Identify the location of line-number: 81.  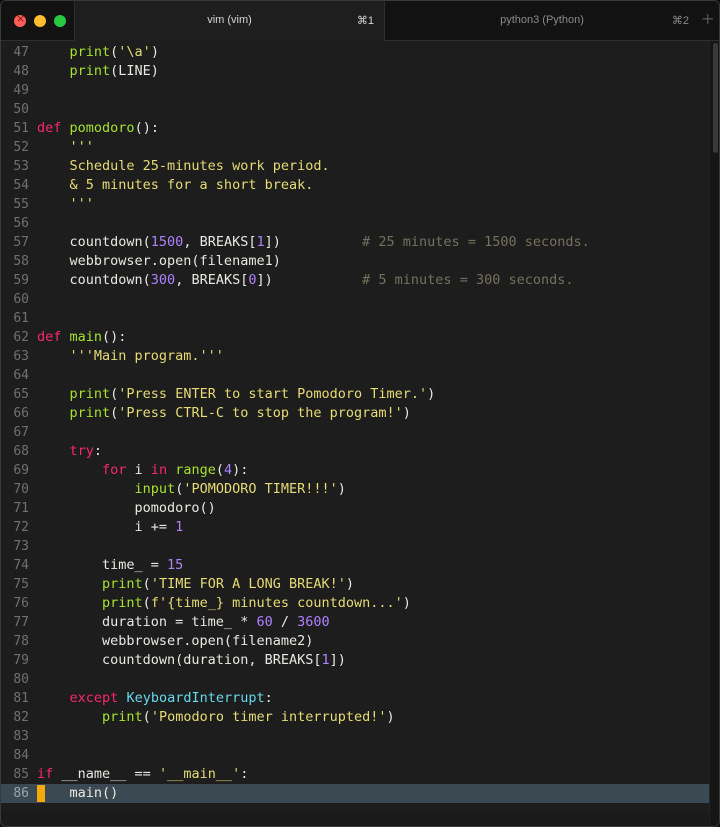
(21, 698).